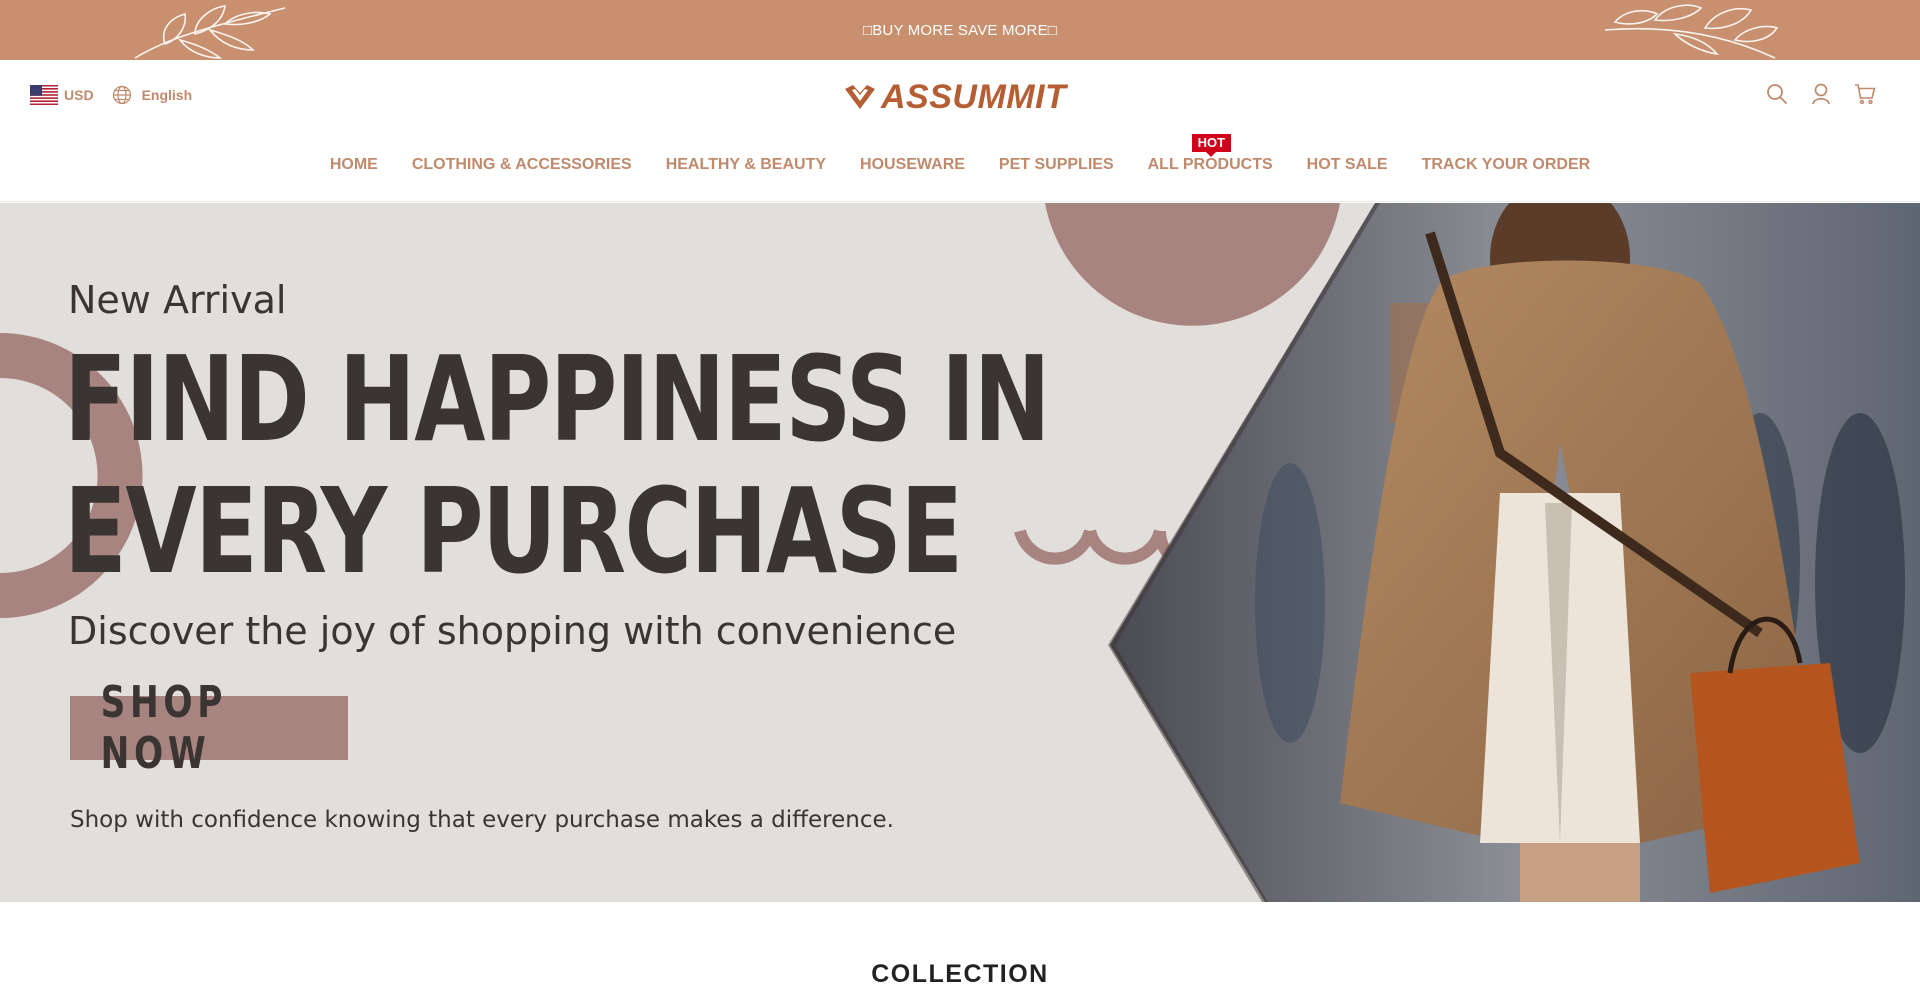  I want to click on announcement-label: BUY MORE SAVE MORE, so click(960, 30).